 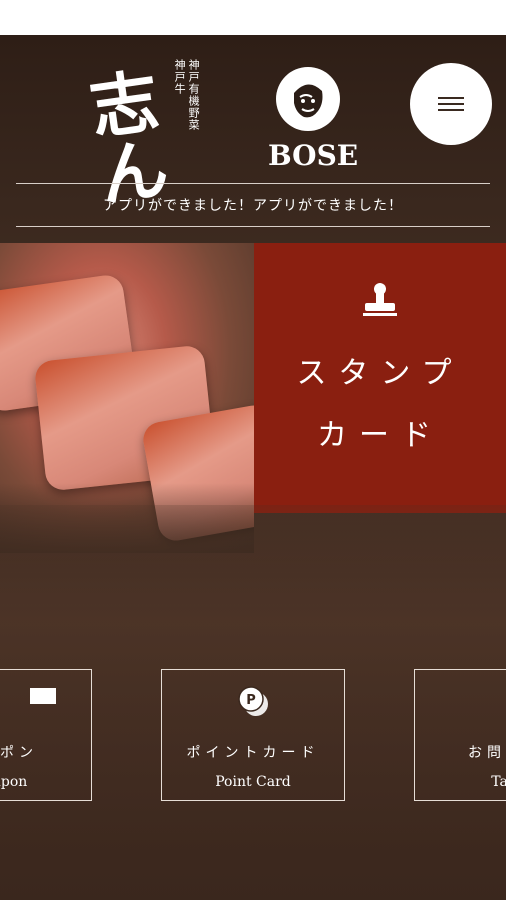 I want to click on contact-card: お問合せ Talk, so click(x=460, y=735).